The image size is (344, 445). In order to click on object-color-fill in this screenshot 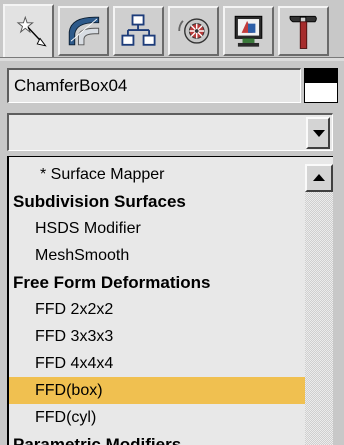, I will do `click(321, 76)`.